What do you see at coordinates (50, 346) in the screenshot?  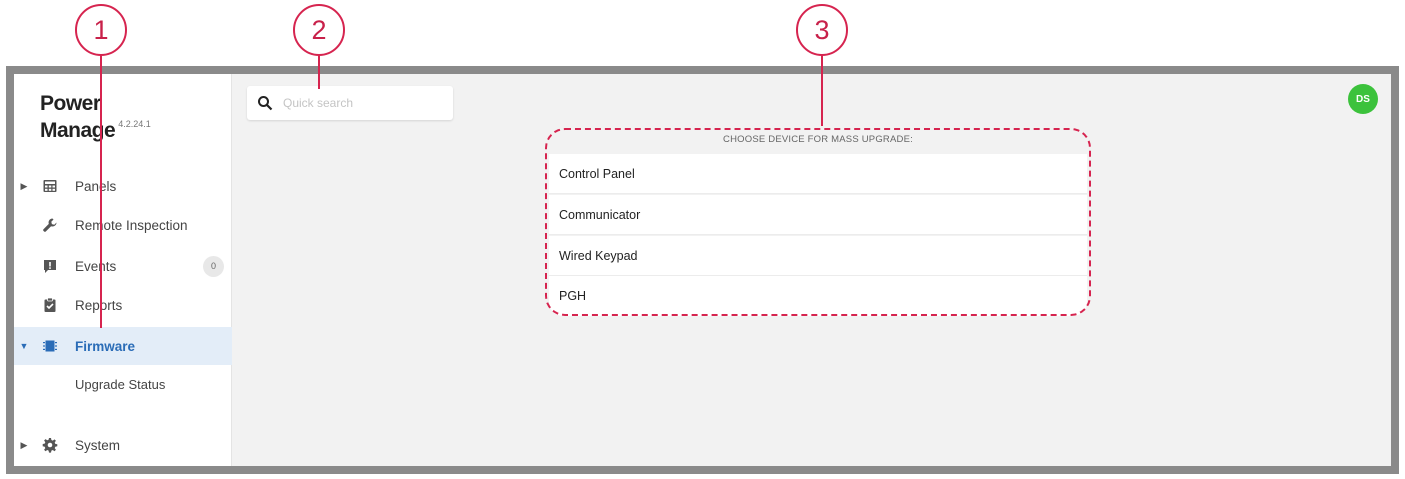 I see `chip-icon` at bounding box center [50, 346].